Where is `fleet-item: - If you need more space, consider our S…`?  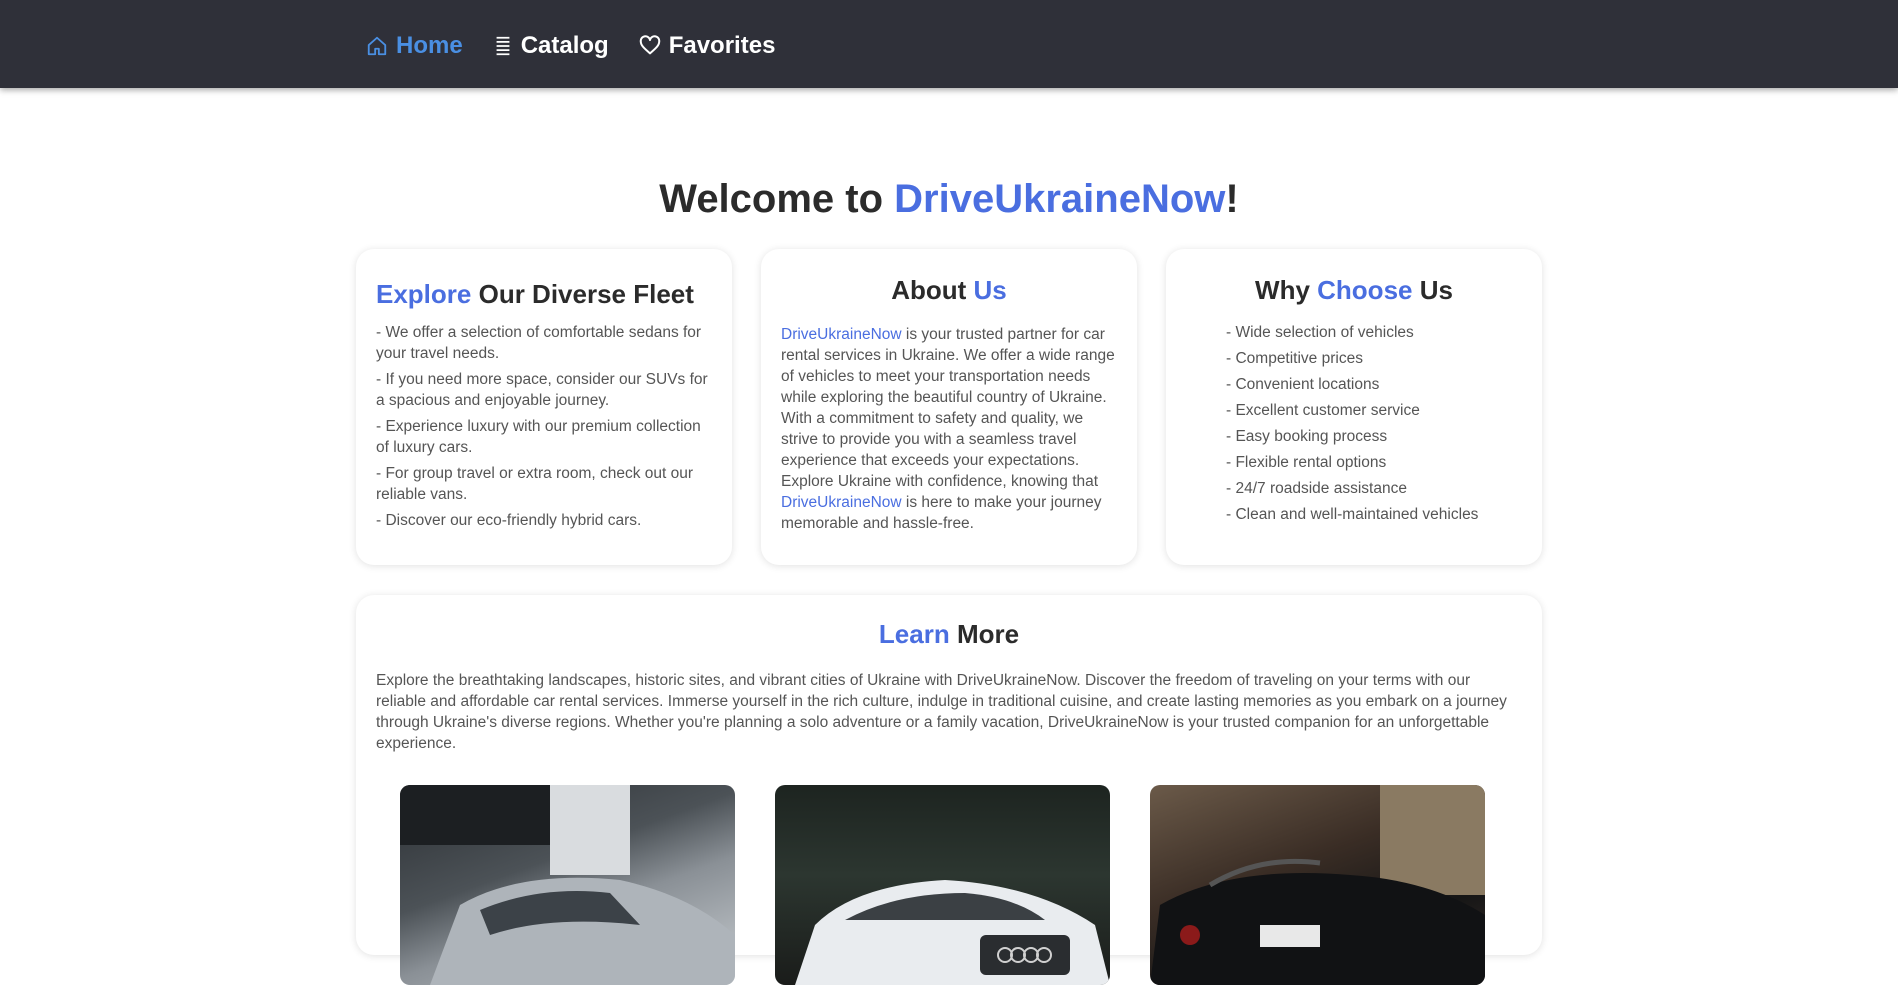 fleet-item: - If you need more space, consider our S… is located at coordinates (542, 390).